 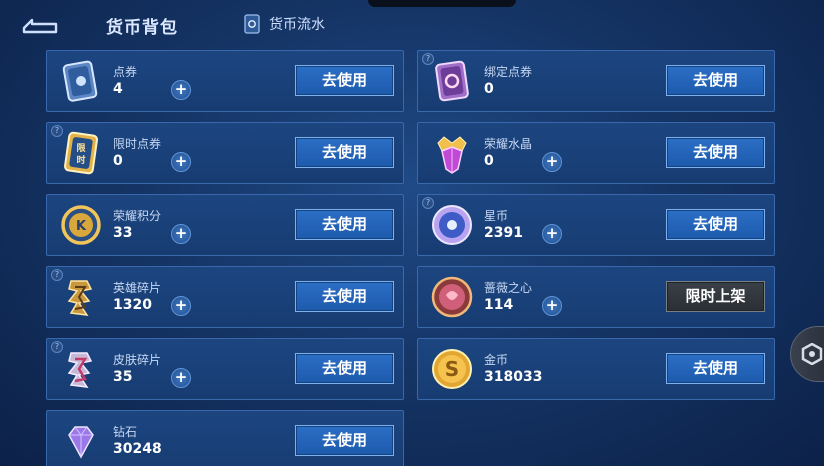 I want to click on currency-value: 2391, so click(x=503, y=233).